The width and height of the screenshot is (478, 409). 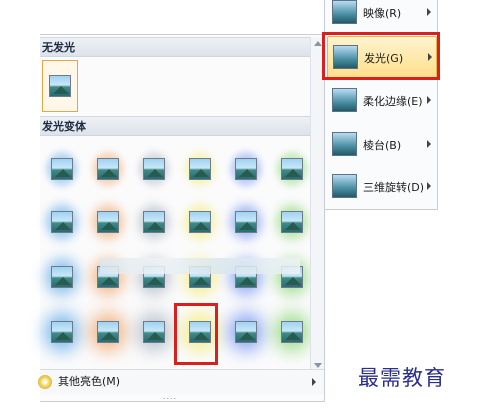 I want to click on soft-edges-icon, so click(x=344, y=100).